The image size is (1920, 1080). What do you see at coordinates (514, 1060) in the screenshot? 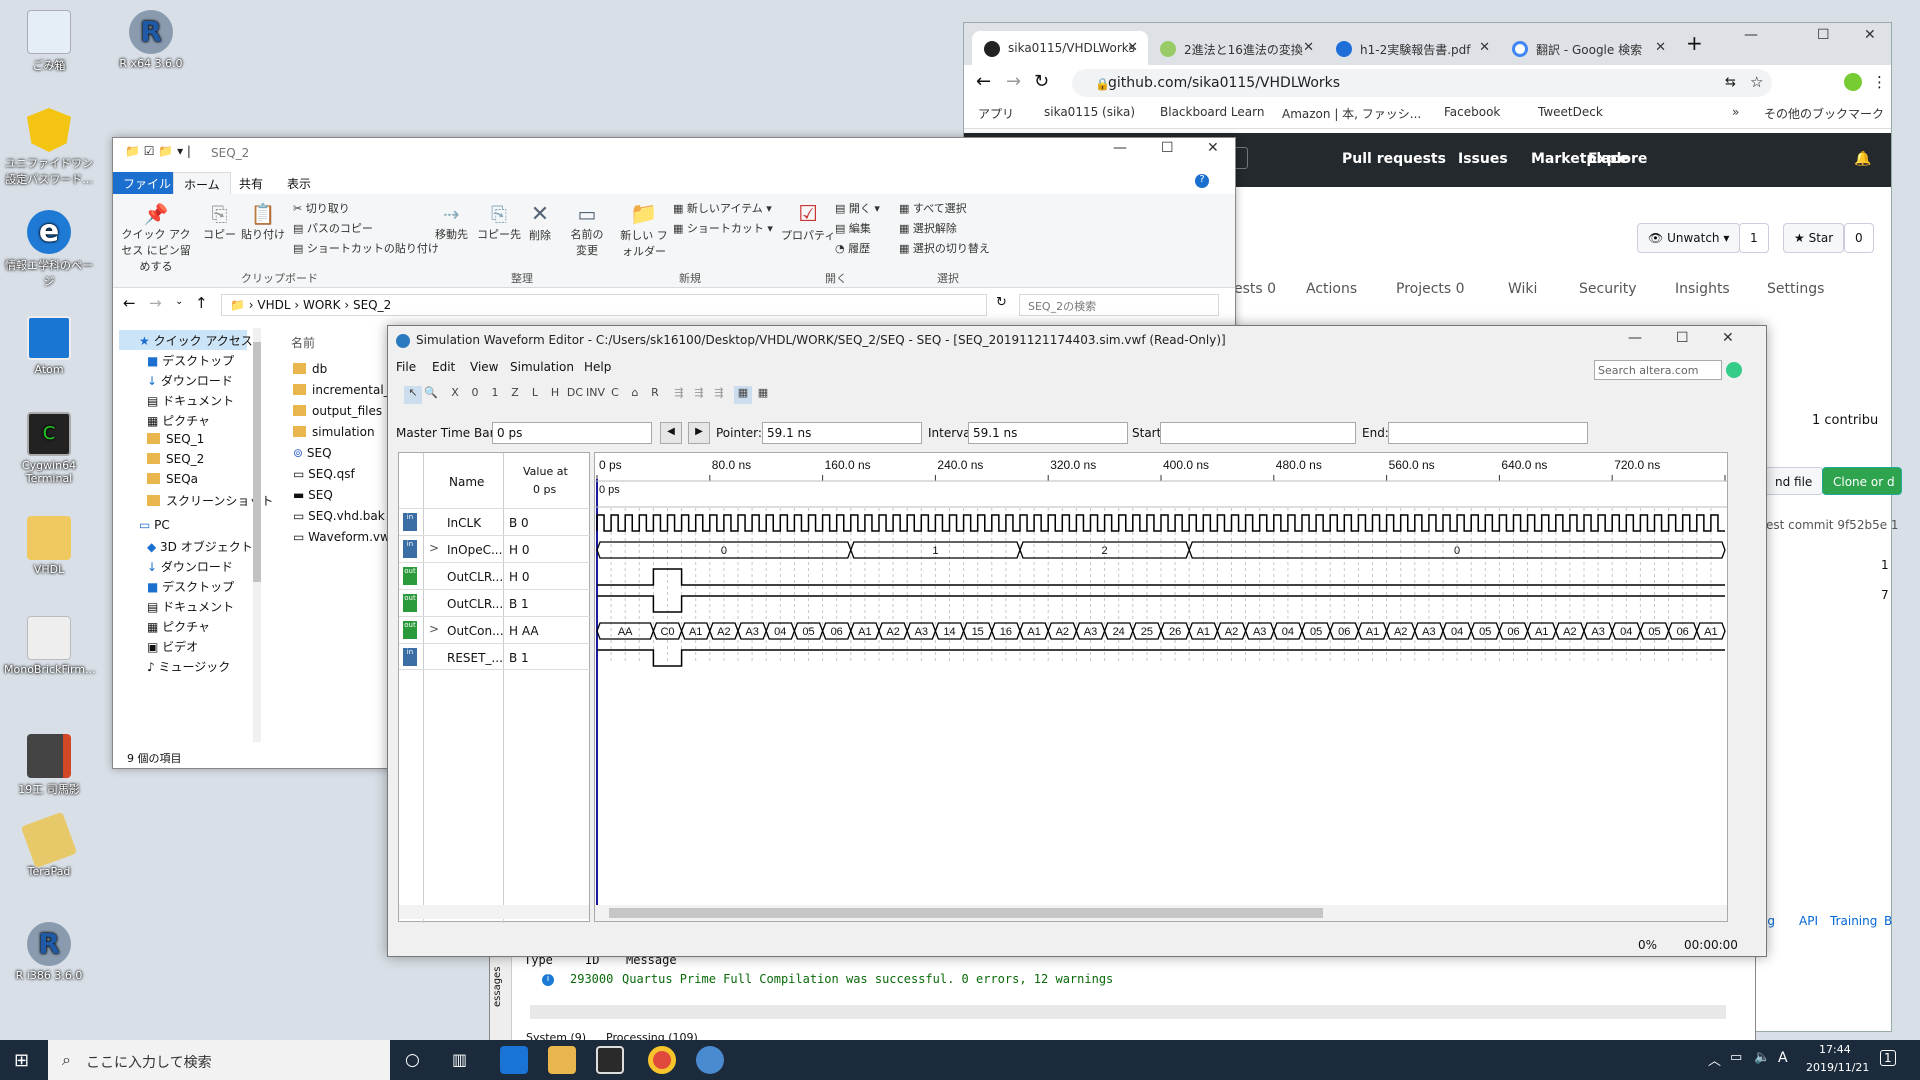
I see `edge-icon` at bounding box center [514, 1060].